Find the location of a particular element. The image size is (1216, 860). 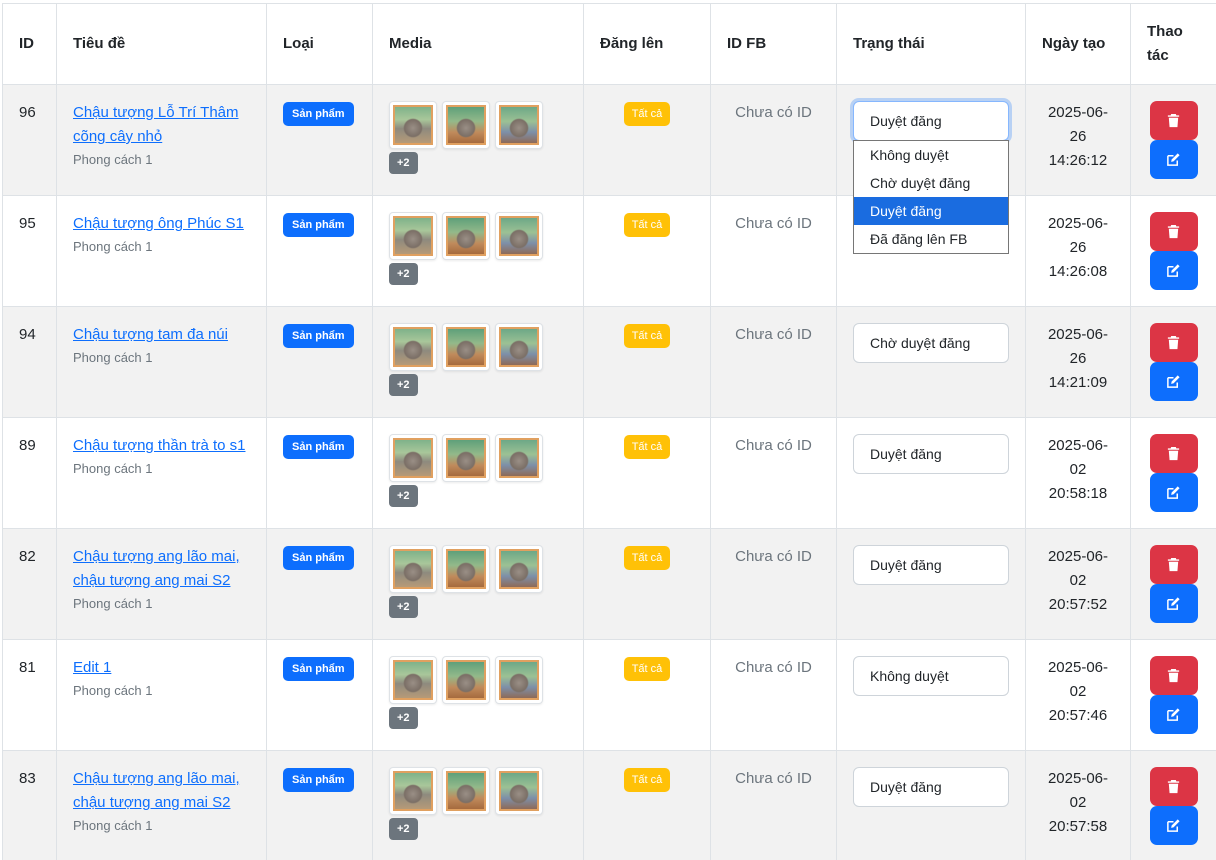

header-media: Media is located at coordinates (478, 44).